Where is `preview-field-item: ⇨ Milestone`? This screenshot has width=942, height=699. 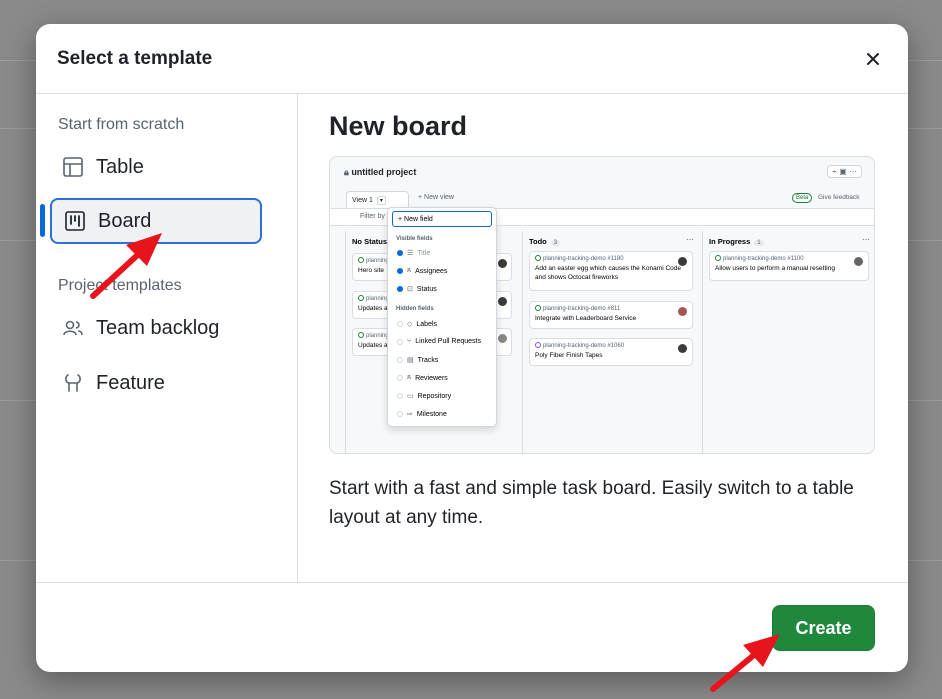
preview-field-item: ⇨ Milestone is located at coordinates (422, 414).